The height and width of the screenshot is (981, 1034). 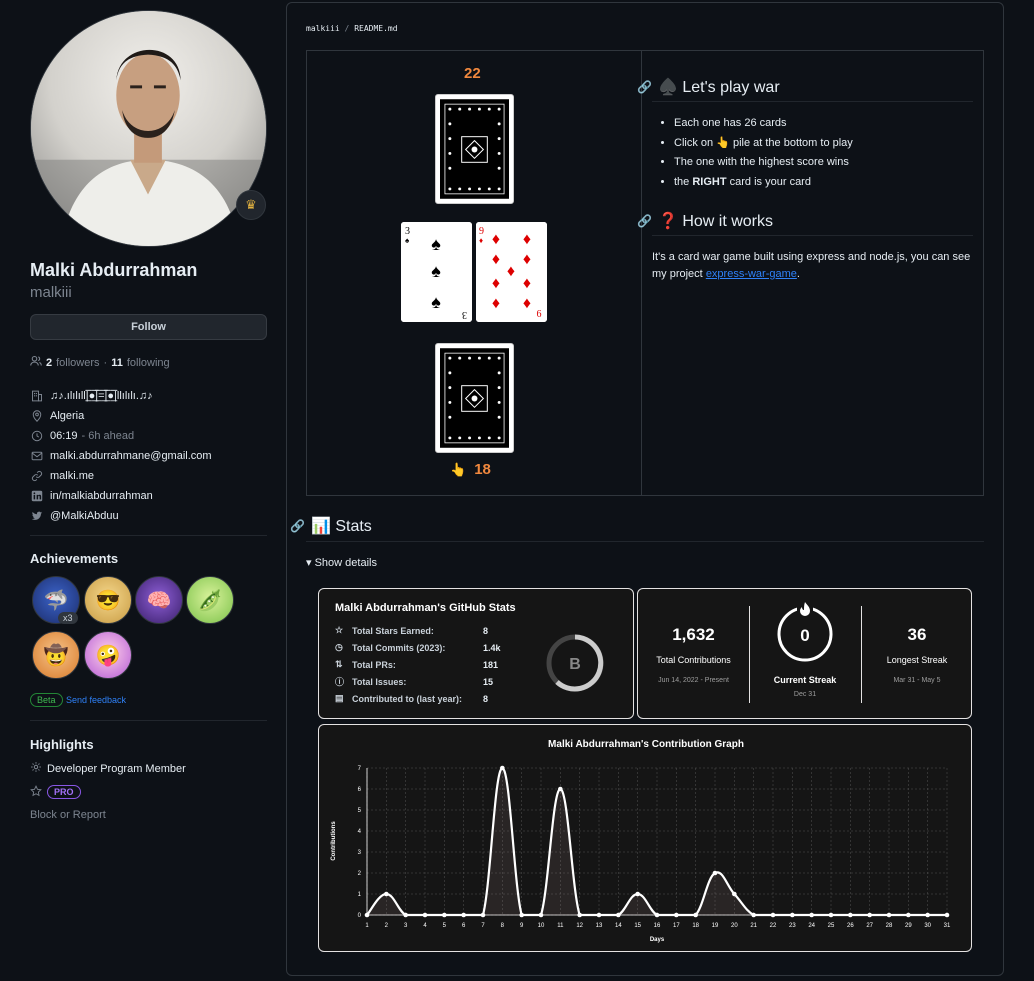 What do you see at coordinates (908, 926) in the screenshot?
I see `chart-x-tick-label: 29` at bounding box center [908, 926].